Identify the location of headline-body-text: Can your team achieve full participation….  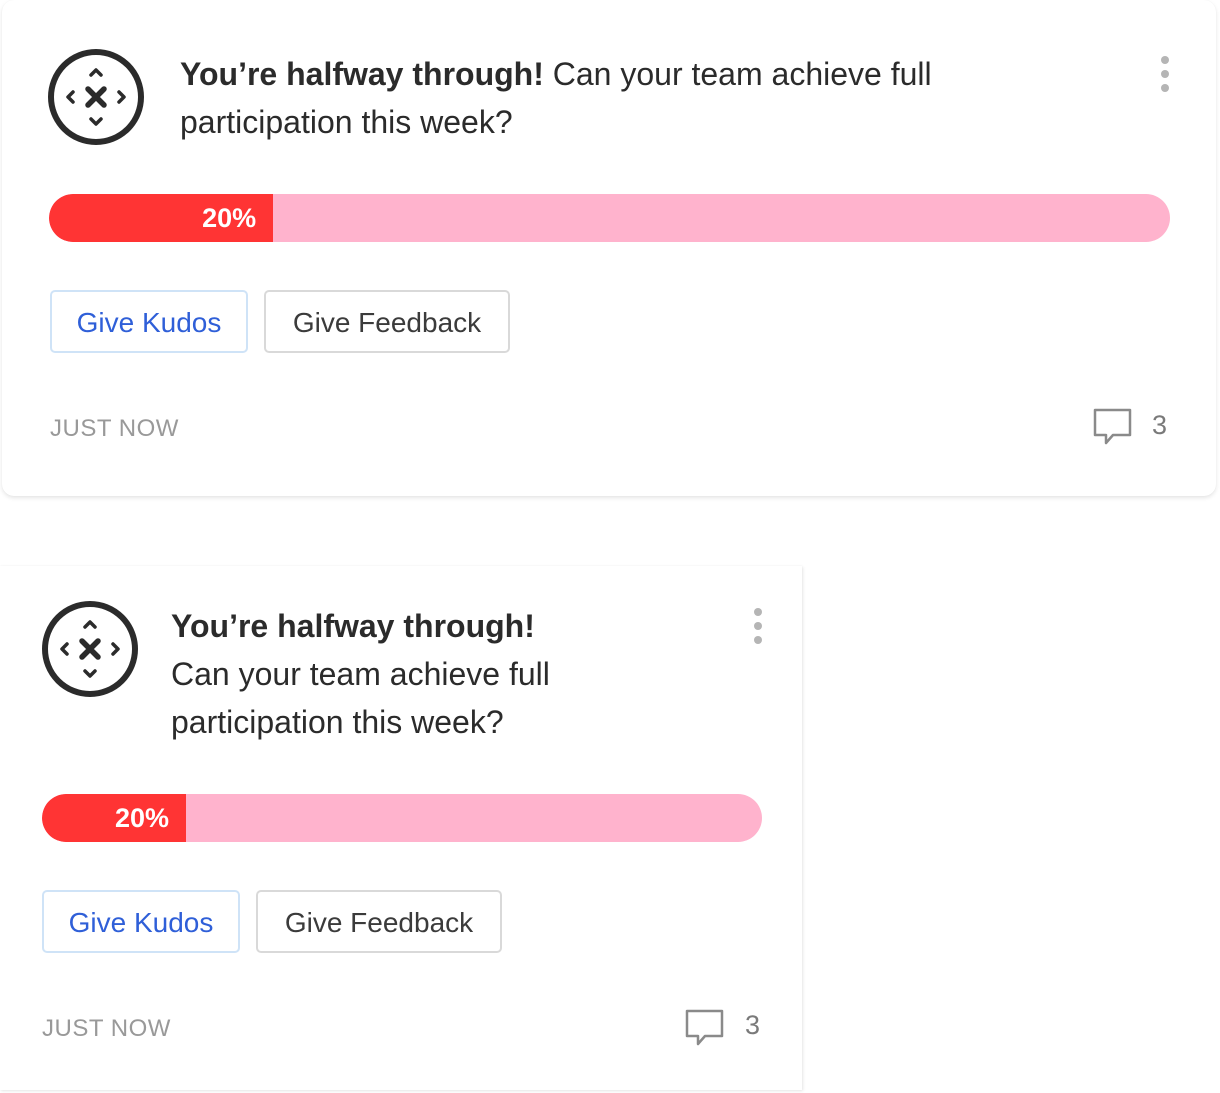
(360, 698).